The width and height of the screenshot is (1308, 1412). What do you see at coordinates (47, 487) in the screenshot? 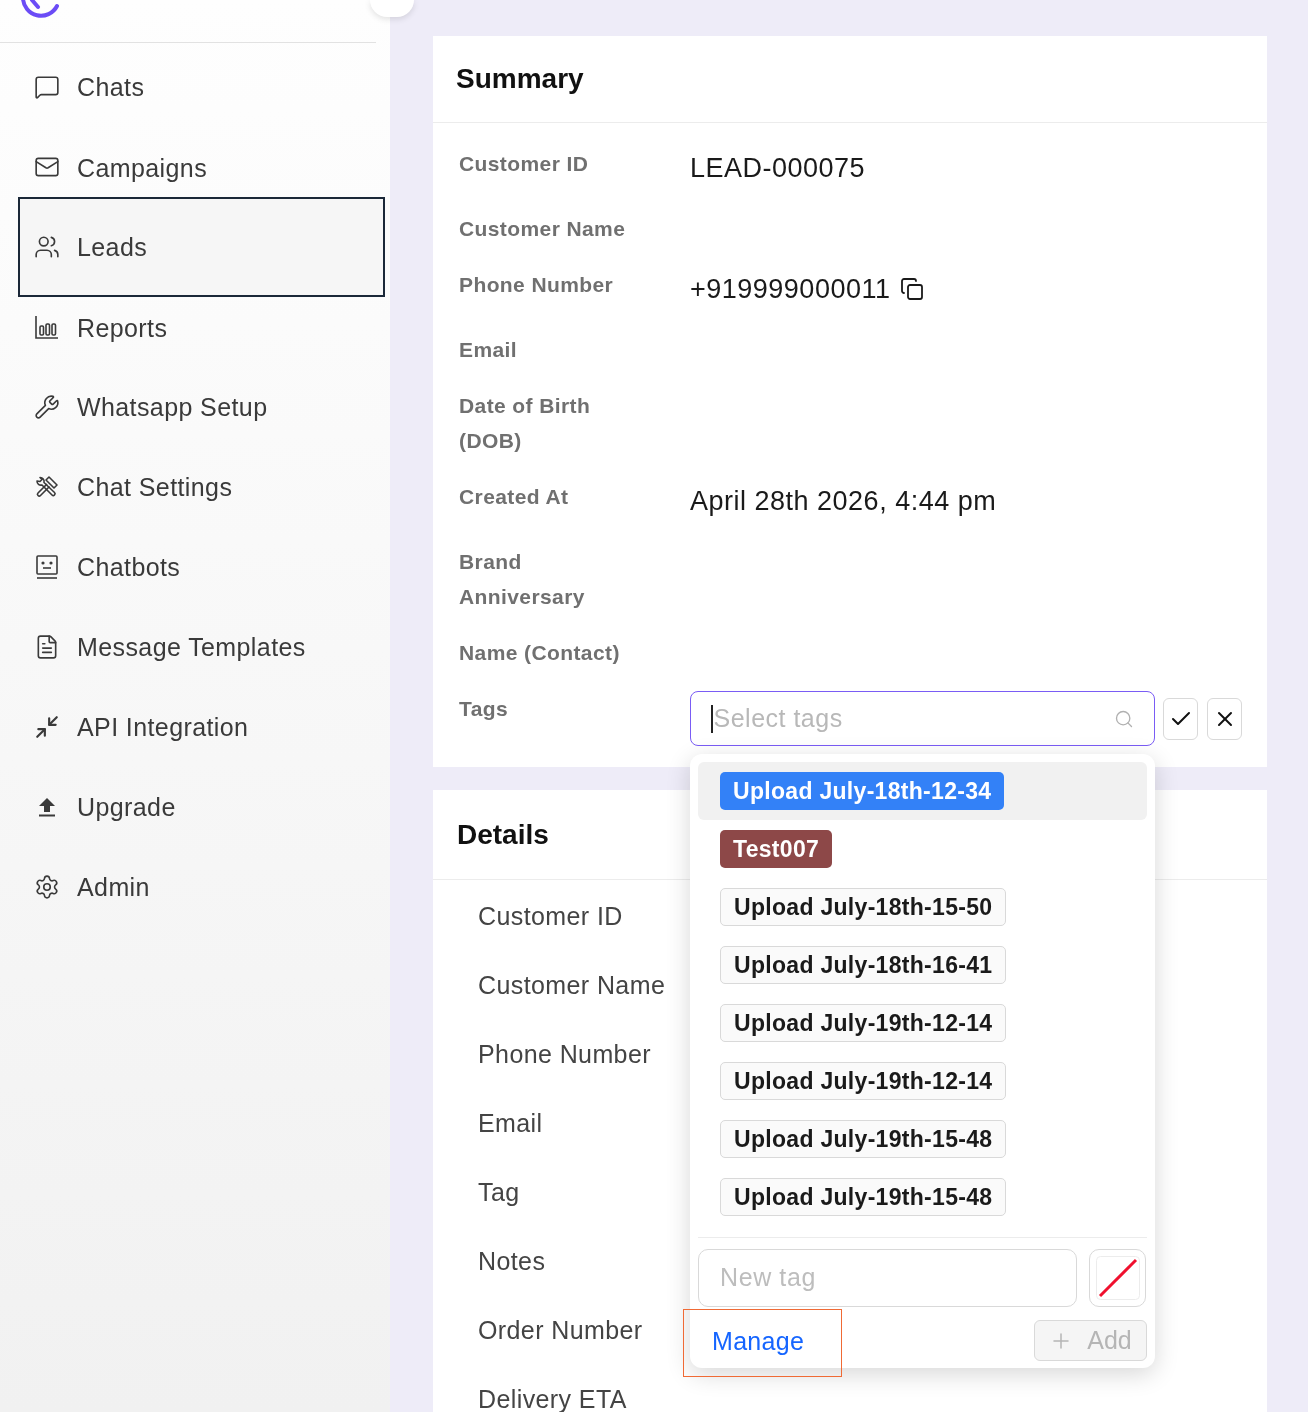
I see `tools-icon` at bounding box center [47, 487].